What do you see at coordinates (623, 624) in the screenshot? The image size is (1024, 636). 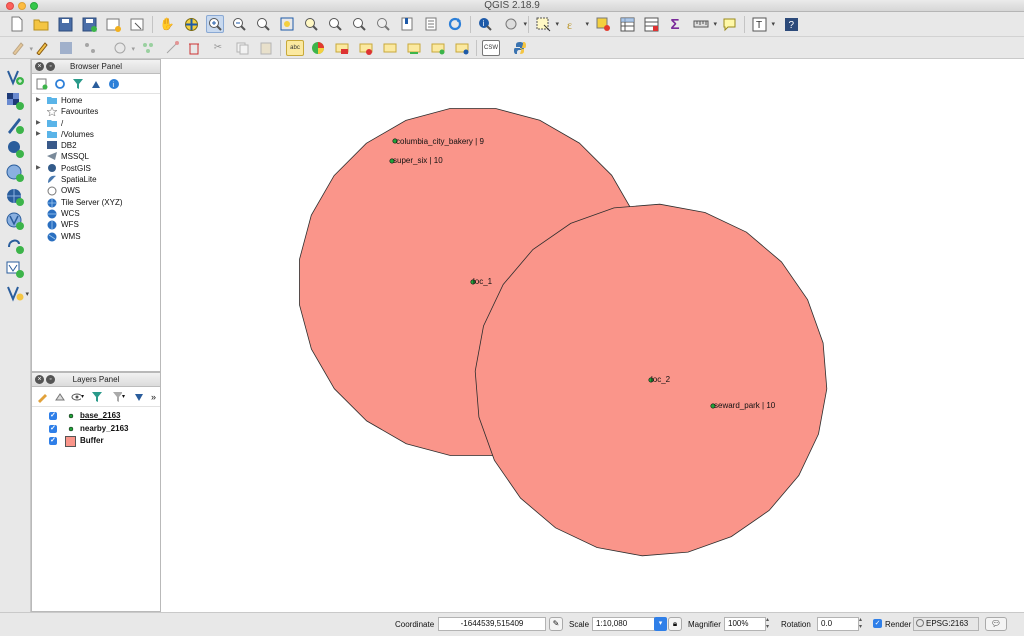 I see `scale-combo: 1:10,080` at bounding box center [623, 624].